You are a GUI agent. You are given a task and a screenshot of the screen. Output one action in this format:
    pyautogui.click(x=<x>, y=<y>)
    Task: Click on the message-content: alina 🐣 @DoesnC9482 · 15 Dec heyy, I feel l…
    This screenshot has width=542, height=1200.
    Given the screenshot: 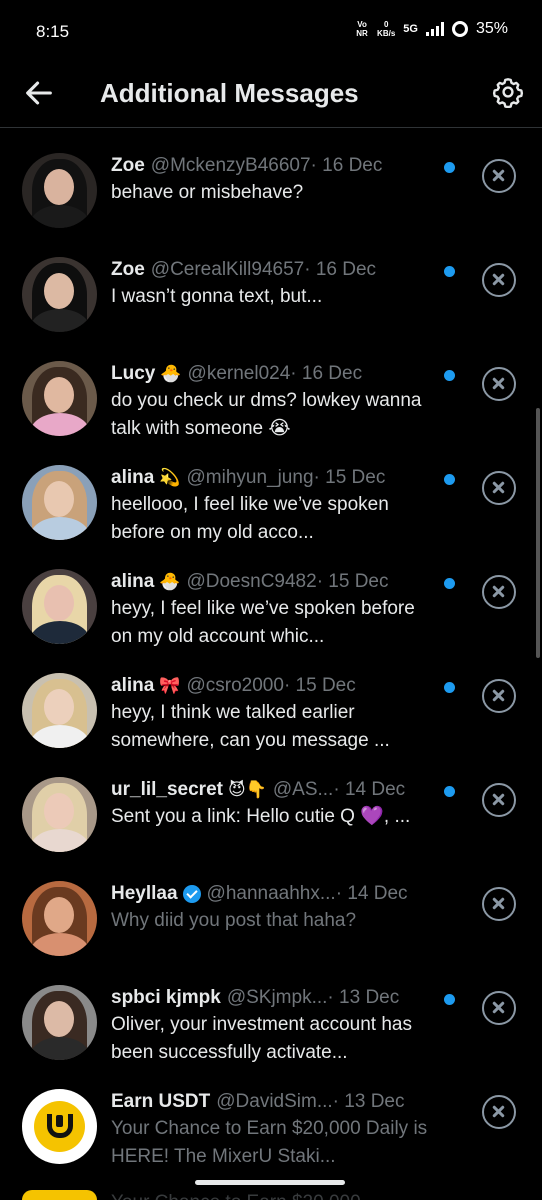 What is the action you would take?
    pyautogui.click(x=273, y=610)
    